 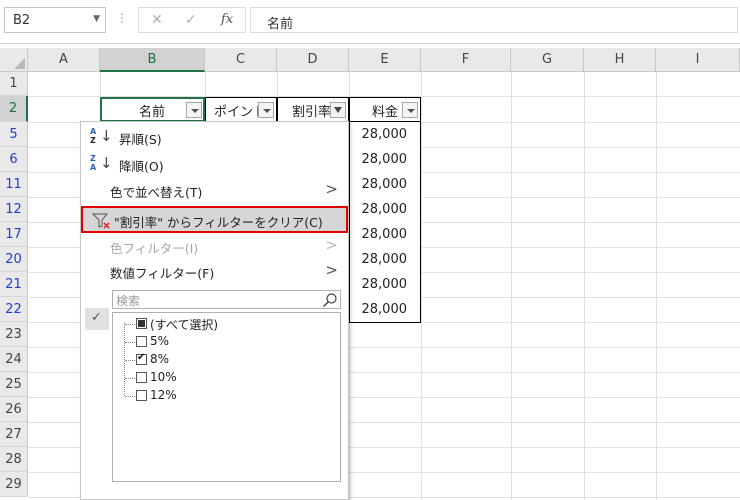 I want to click on active-cell-outline, so click(x=152, y=109).